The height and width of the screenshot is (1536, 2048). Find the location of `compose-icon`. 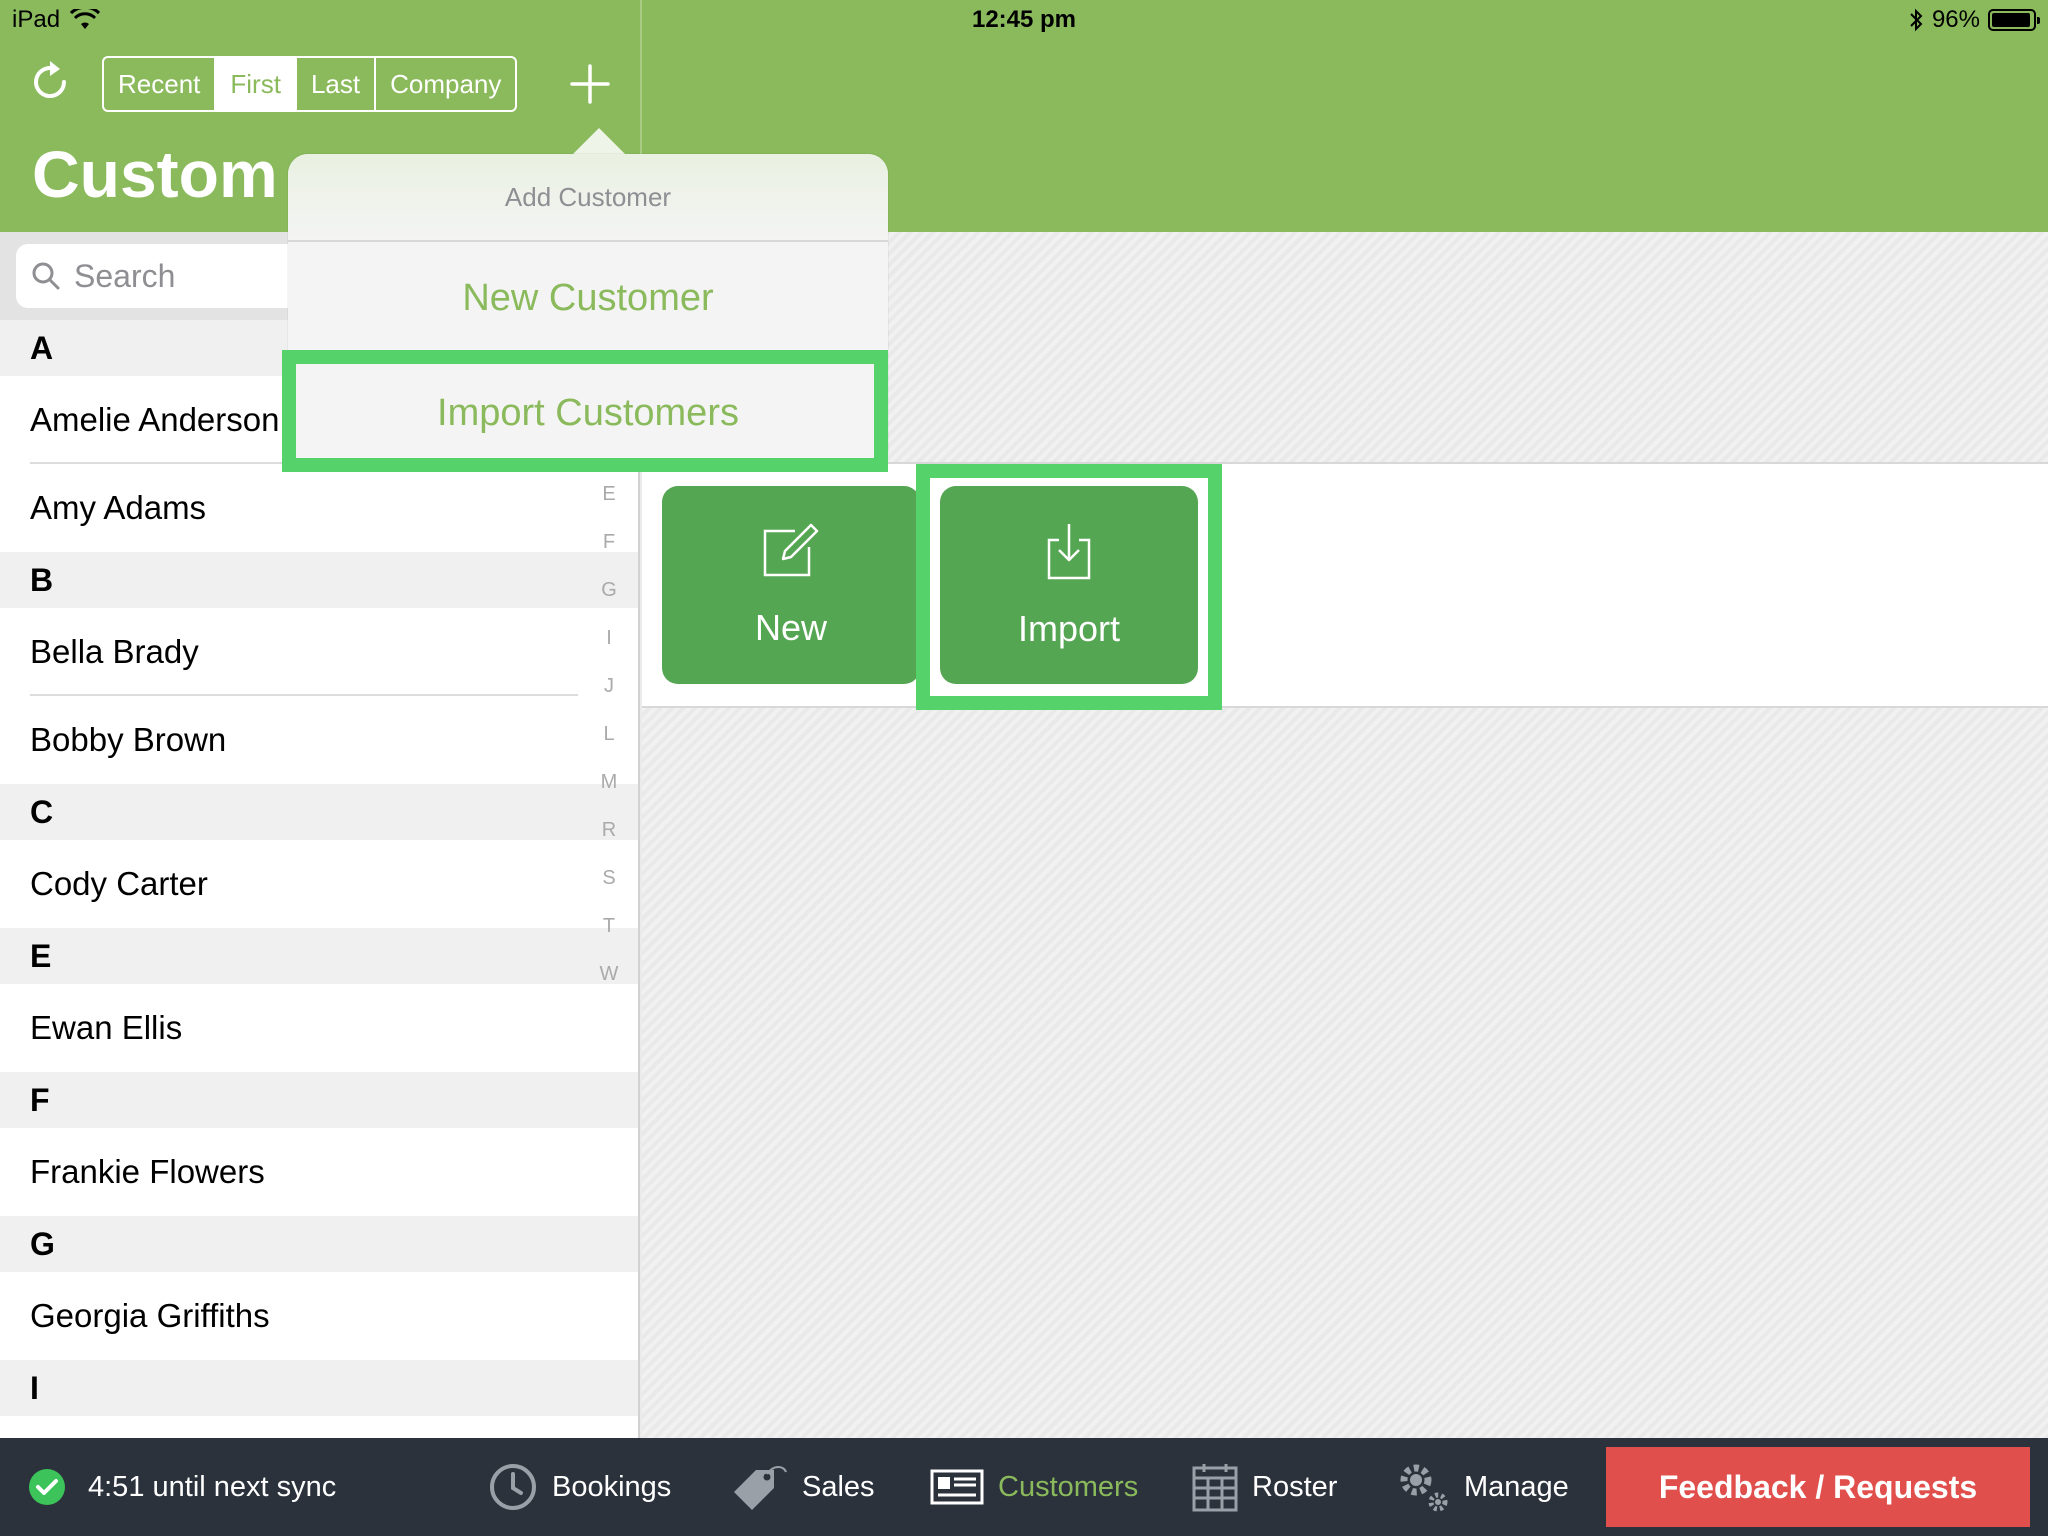

compose-icon is located at coordinates (791, 550).